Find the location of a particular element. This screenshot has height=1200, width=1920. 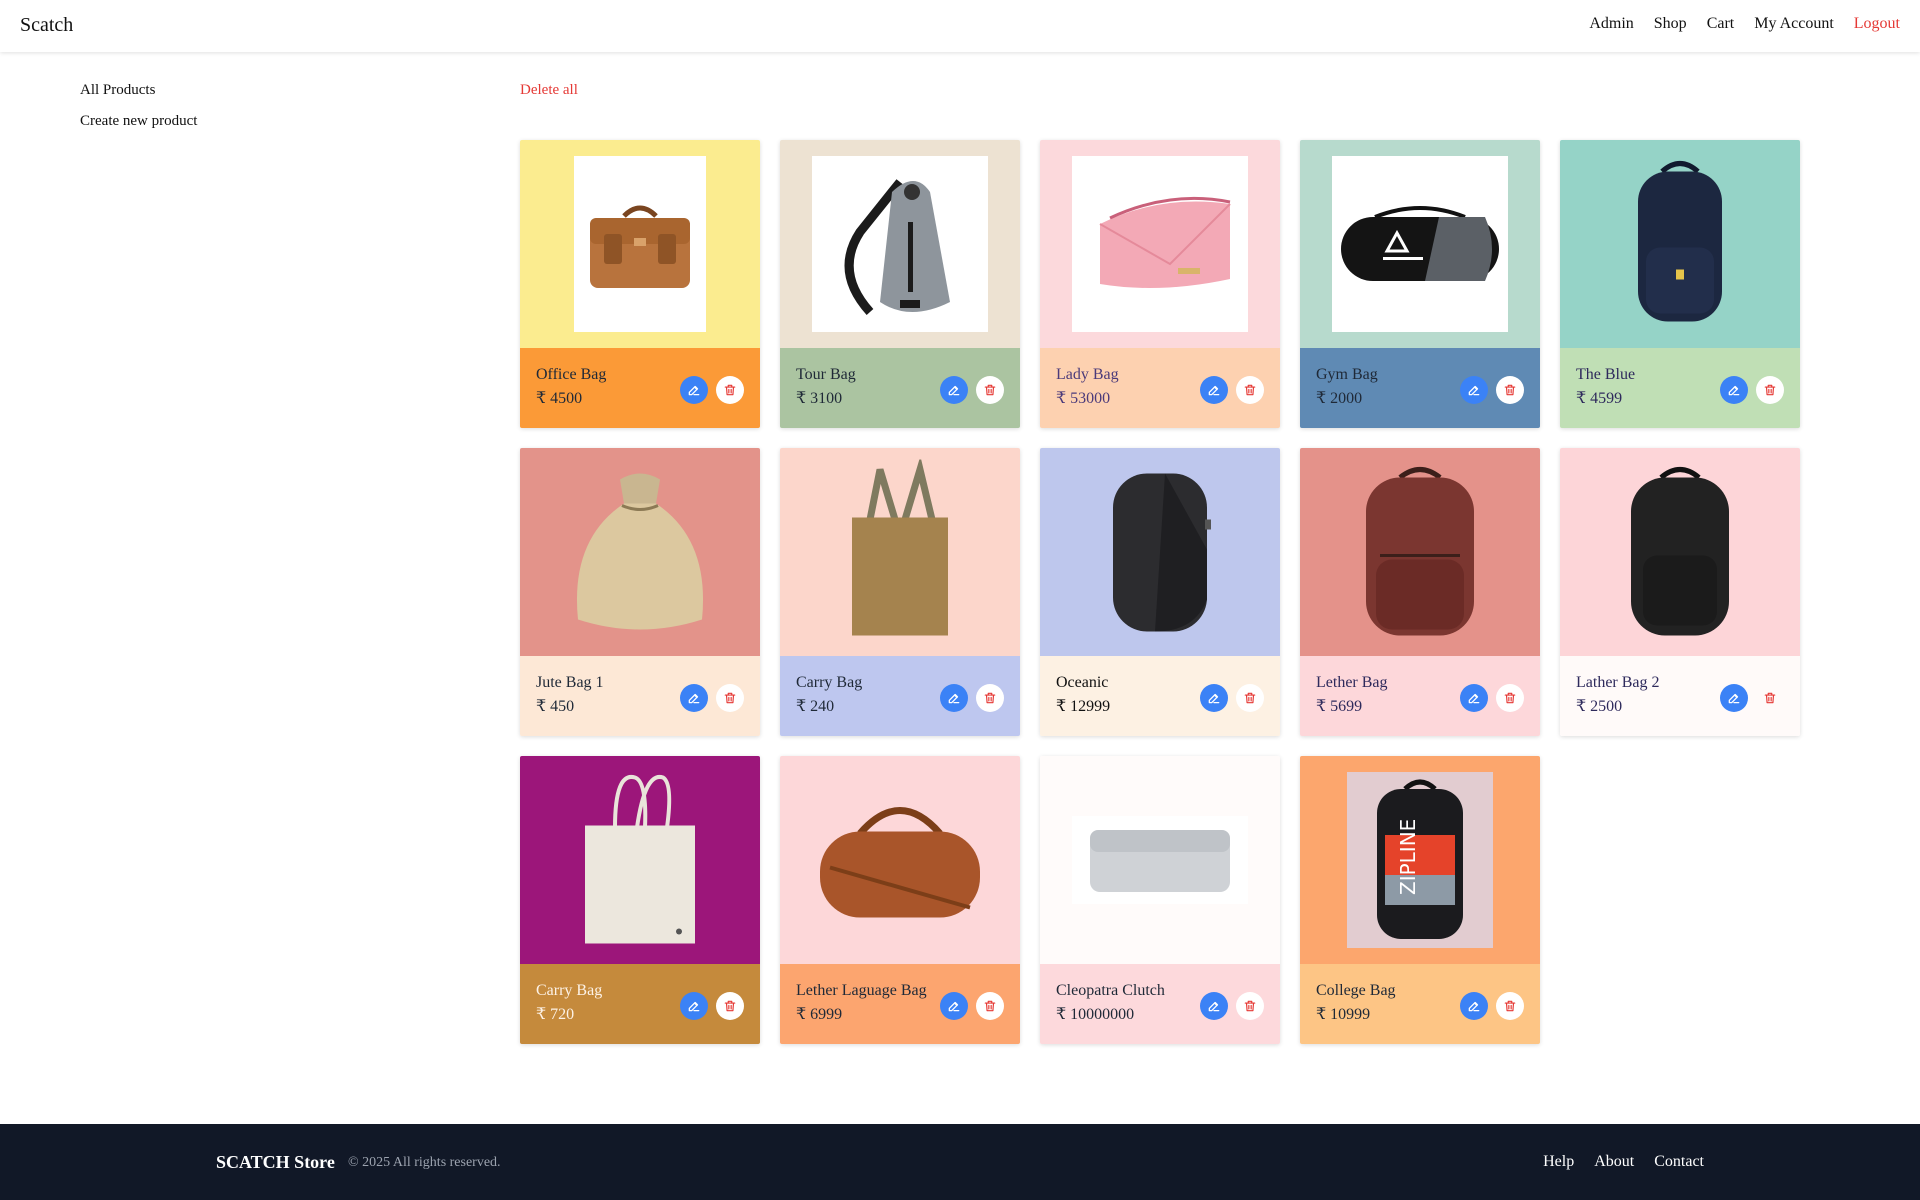

product-info: Carry Bag ₹ 720 is located at coordinates (640, 1004).